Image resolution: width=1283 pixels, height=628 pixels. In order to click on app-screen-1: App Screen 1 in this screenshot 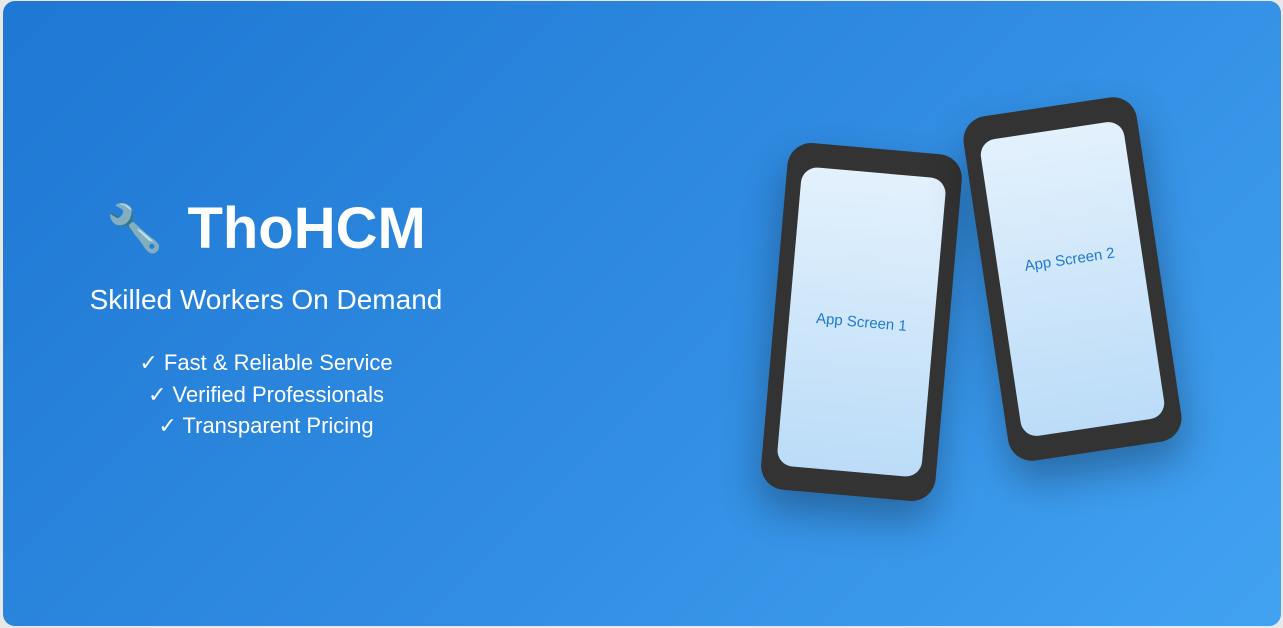, I will do `click(861, 322)`.